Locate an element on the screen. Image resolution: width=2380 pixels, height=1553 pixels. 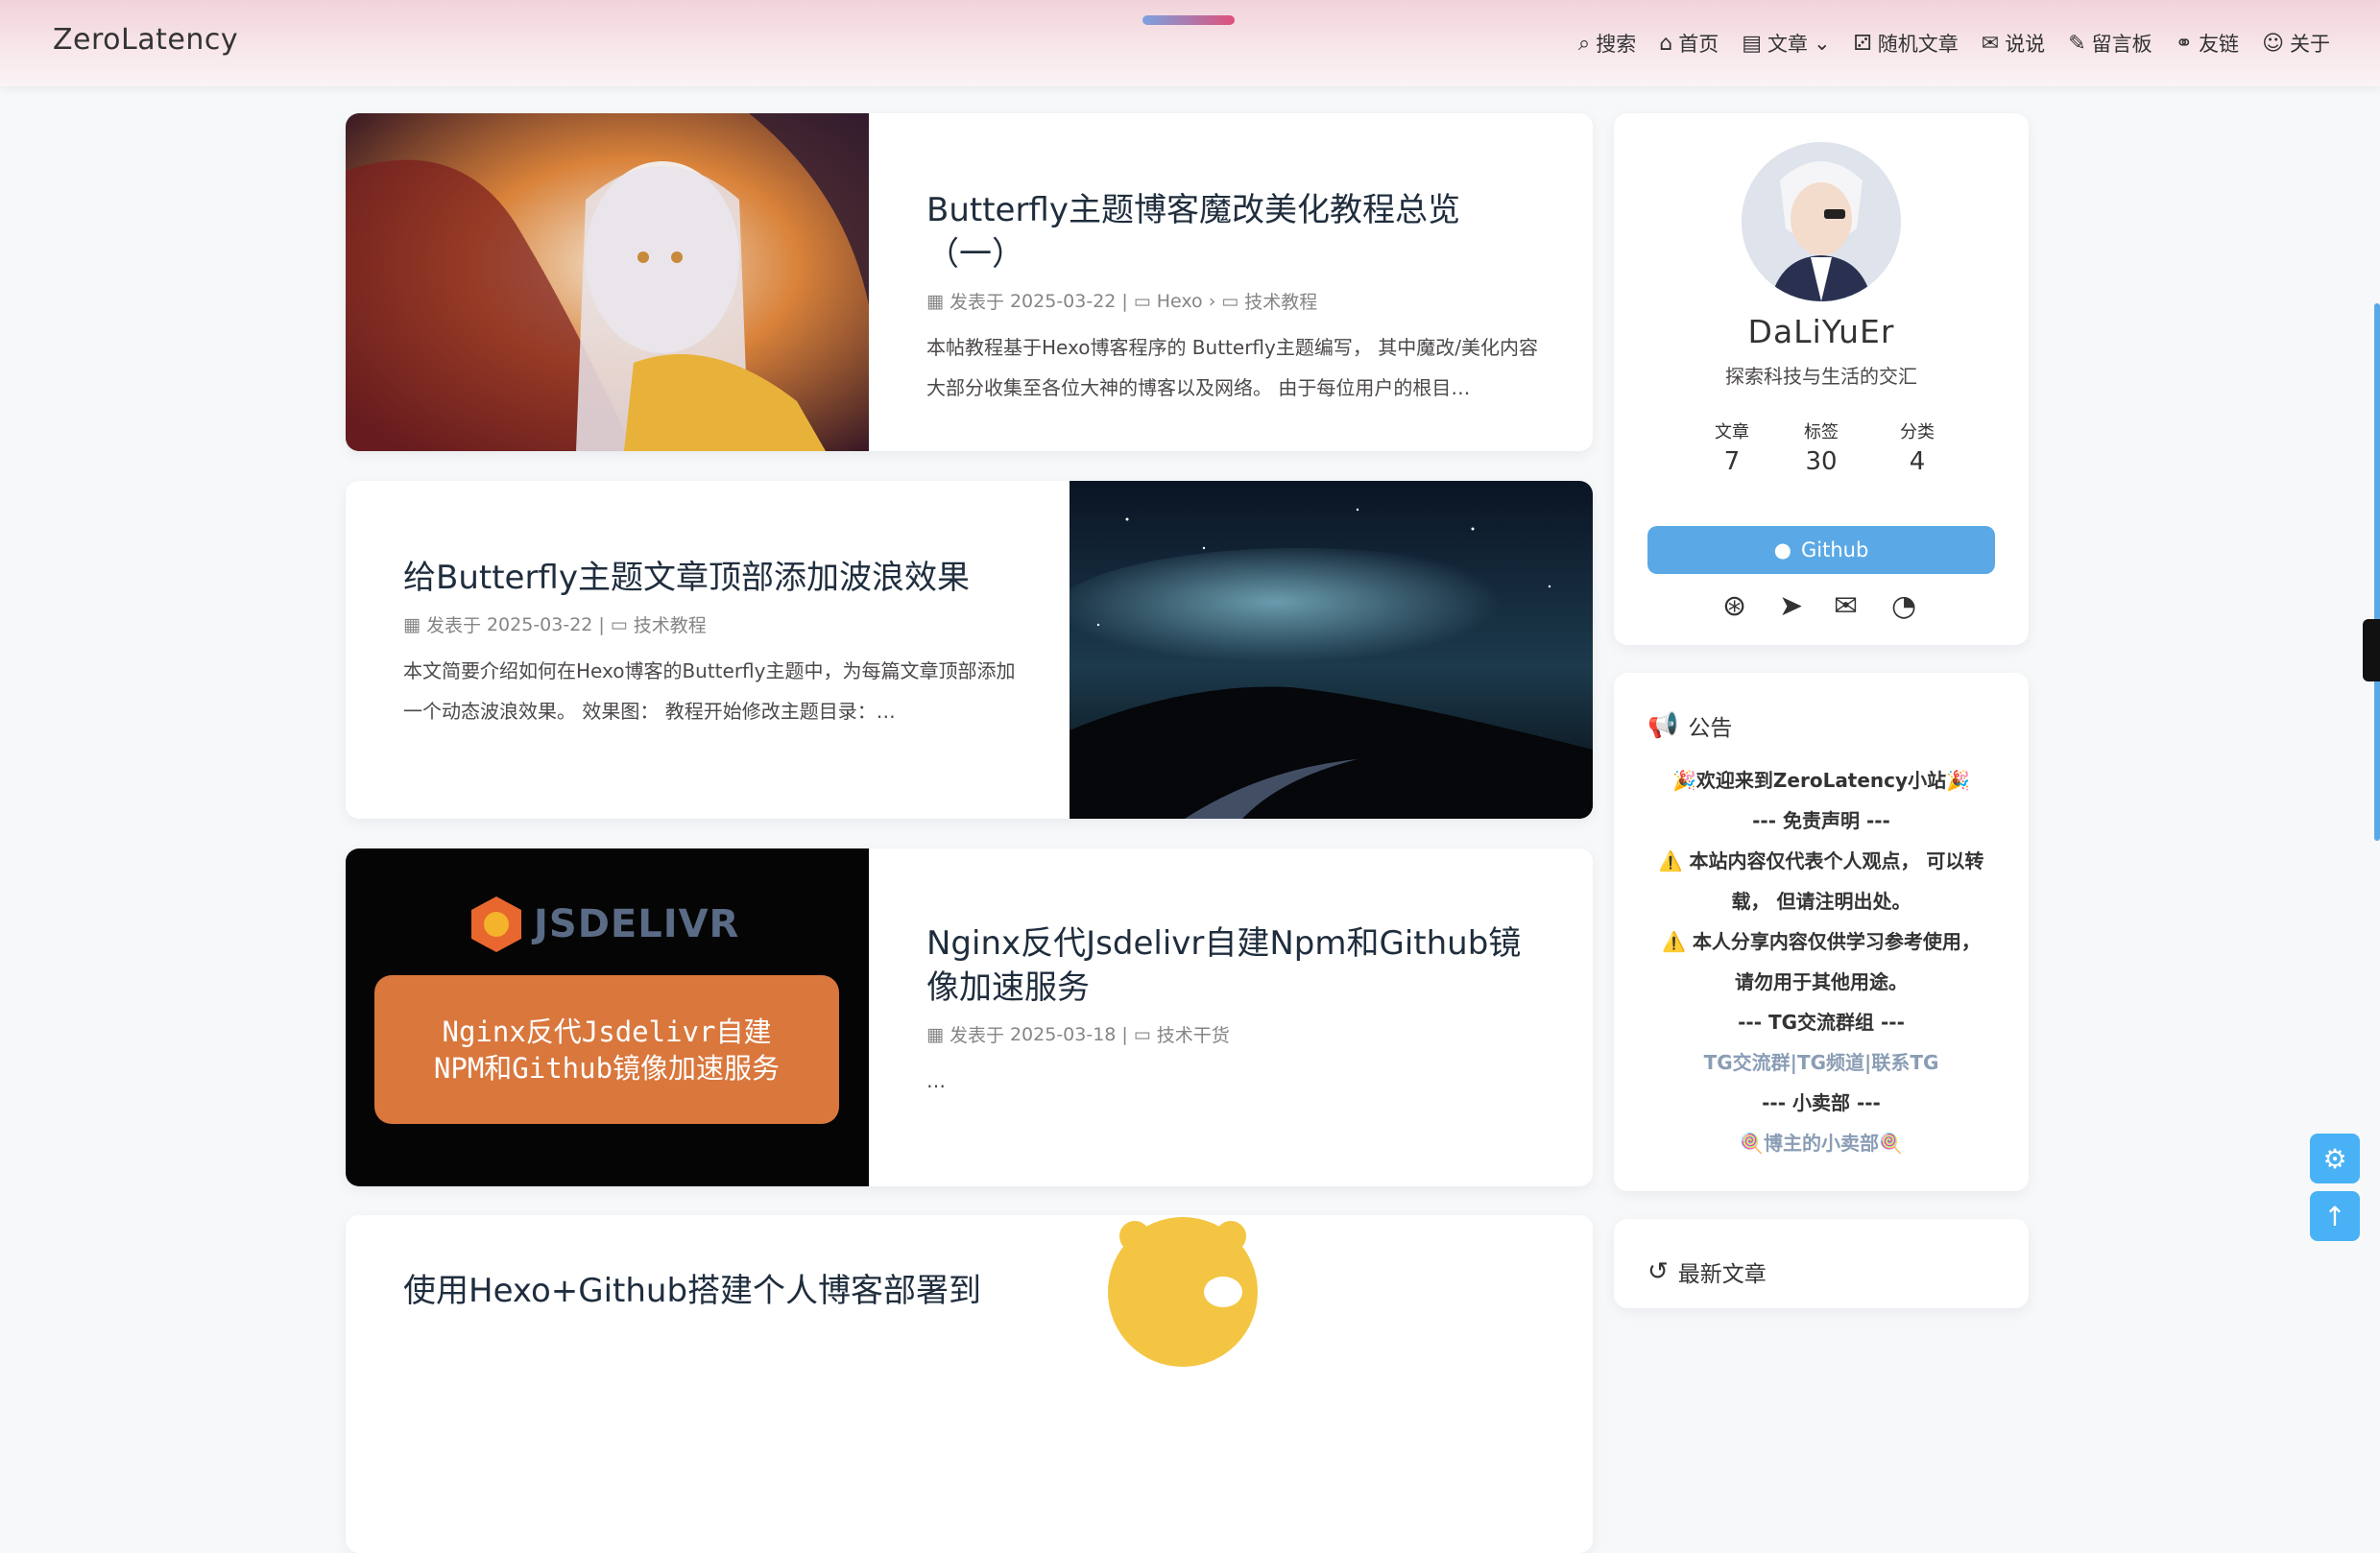
archive-icon: ▤ is located at coordinates (1753, 43).